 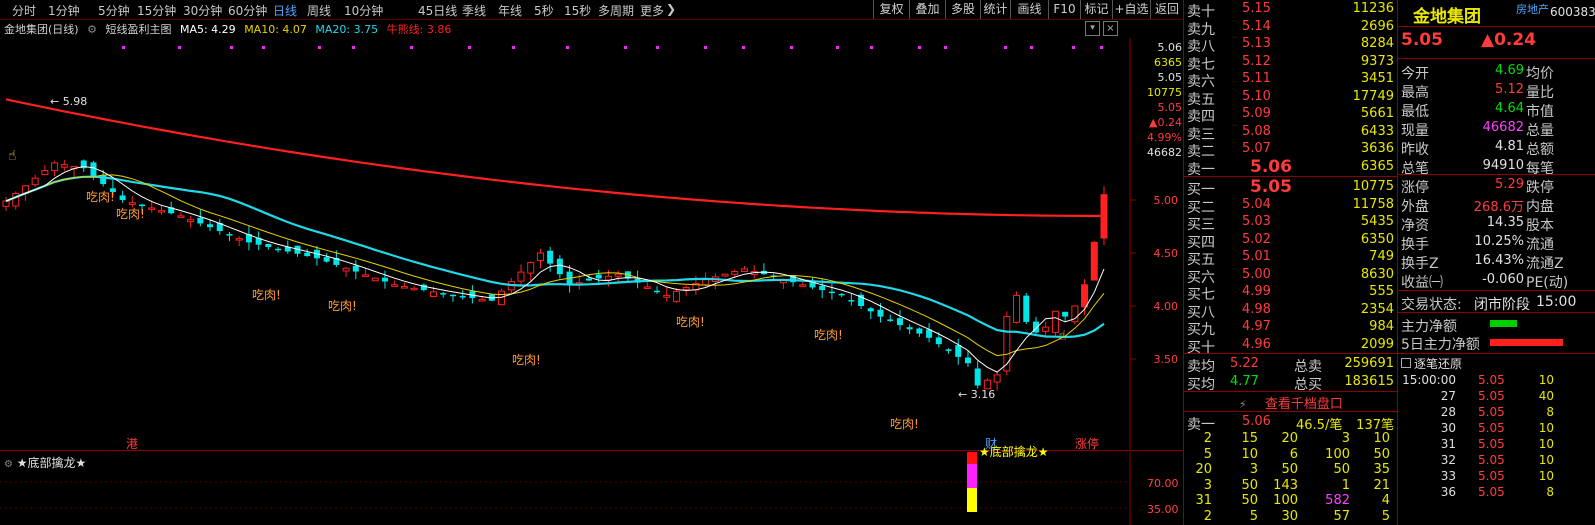 I want to click on bid-row: 买九 4.97 984, so click(x=1291, y=328).